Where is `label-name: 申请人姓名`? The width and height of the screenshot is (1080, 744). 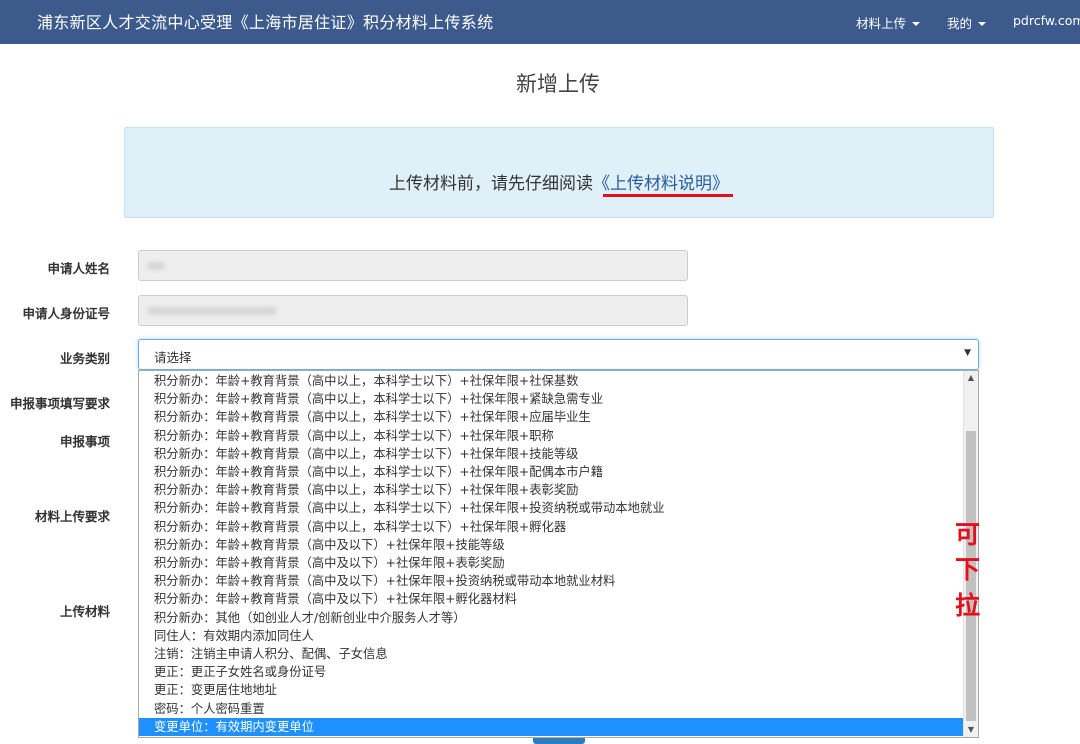
label-name: 申请人姓名 is located at coordinates (78, 268).